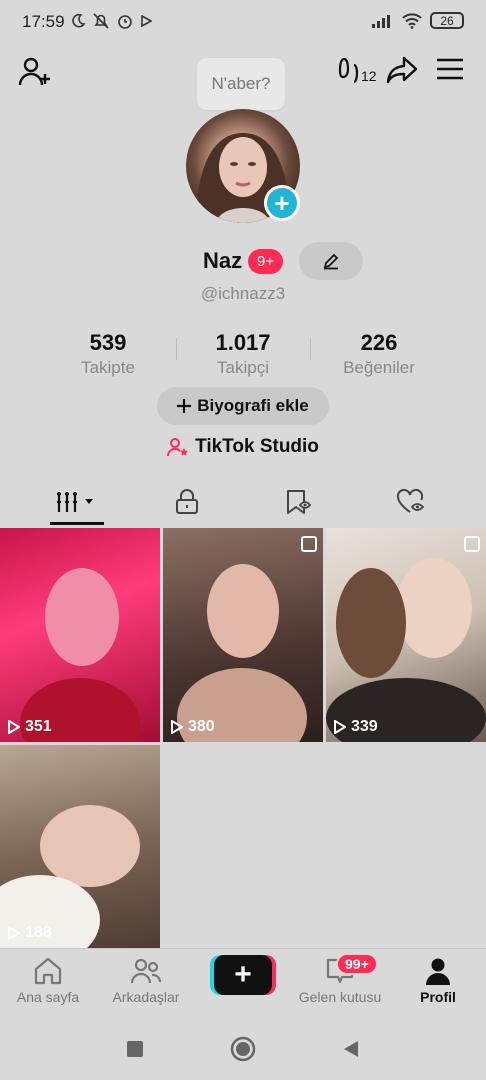 The height and width of the screenshot is (1080, 486). I want to click on tiktok-studio-link: TikTok Studio, so click(243, 447).